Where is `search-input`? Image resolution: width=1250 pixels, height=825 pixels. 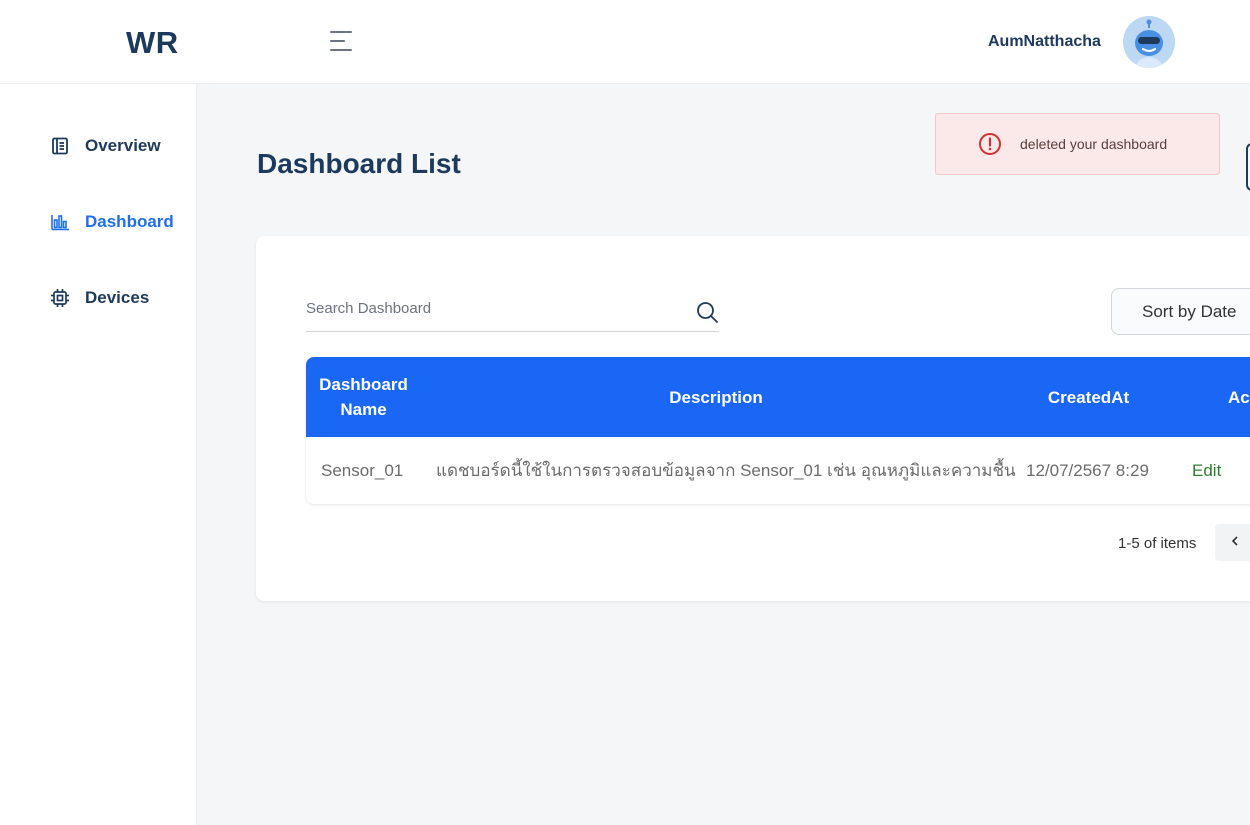
search-input is located at coordinates (496, 308).